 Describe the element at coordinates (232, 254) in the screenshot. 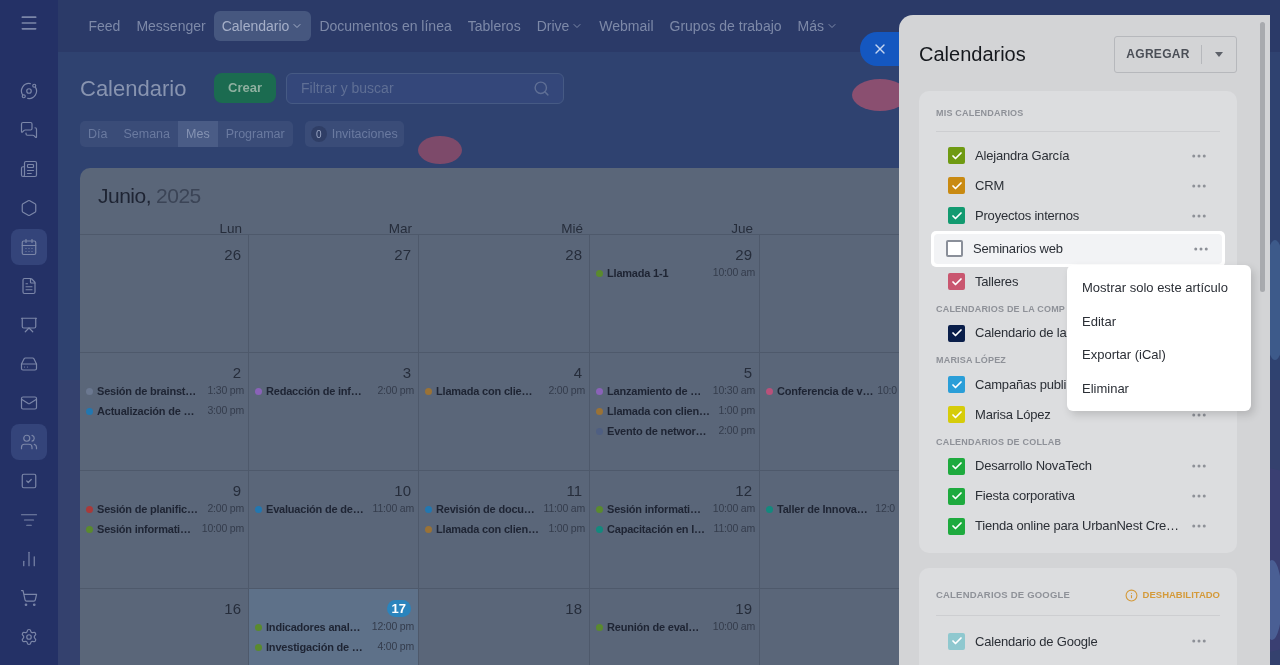

I see `day-number: 26` at that location.